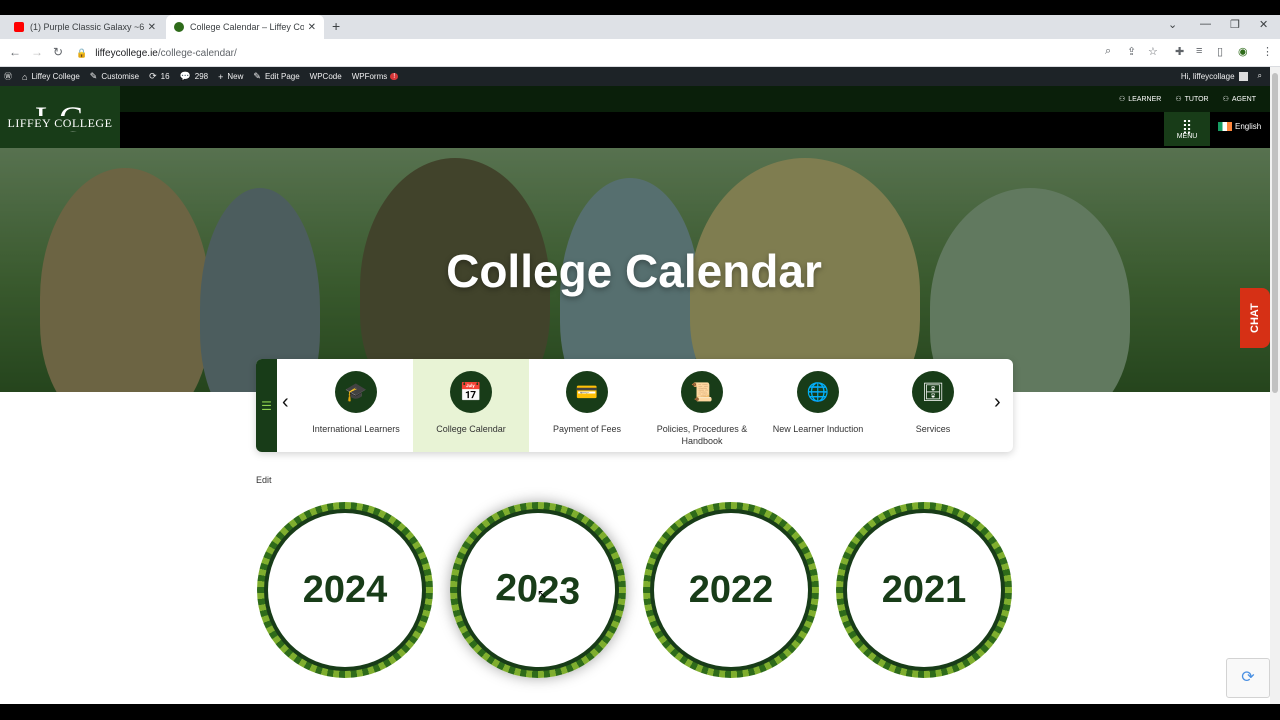  I want to click on learner-link: ⚇ LEARNER, so click(1140, 99).